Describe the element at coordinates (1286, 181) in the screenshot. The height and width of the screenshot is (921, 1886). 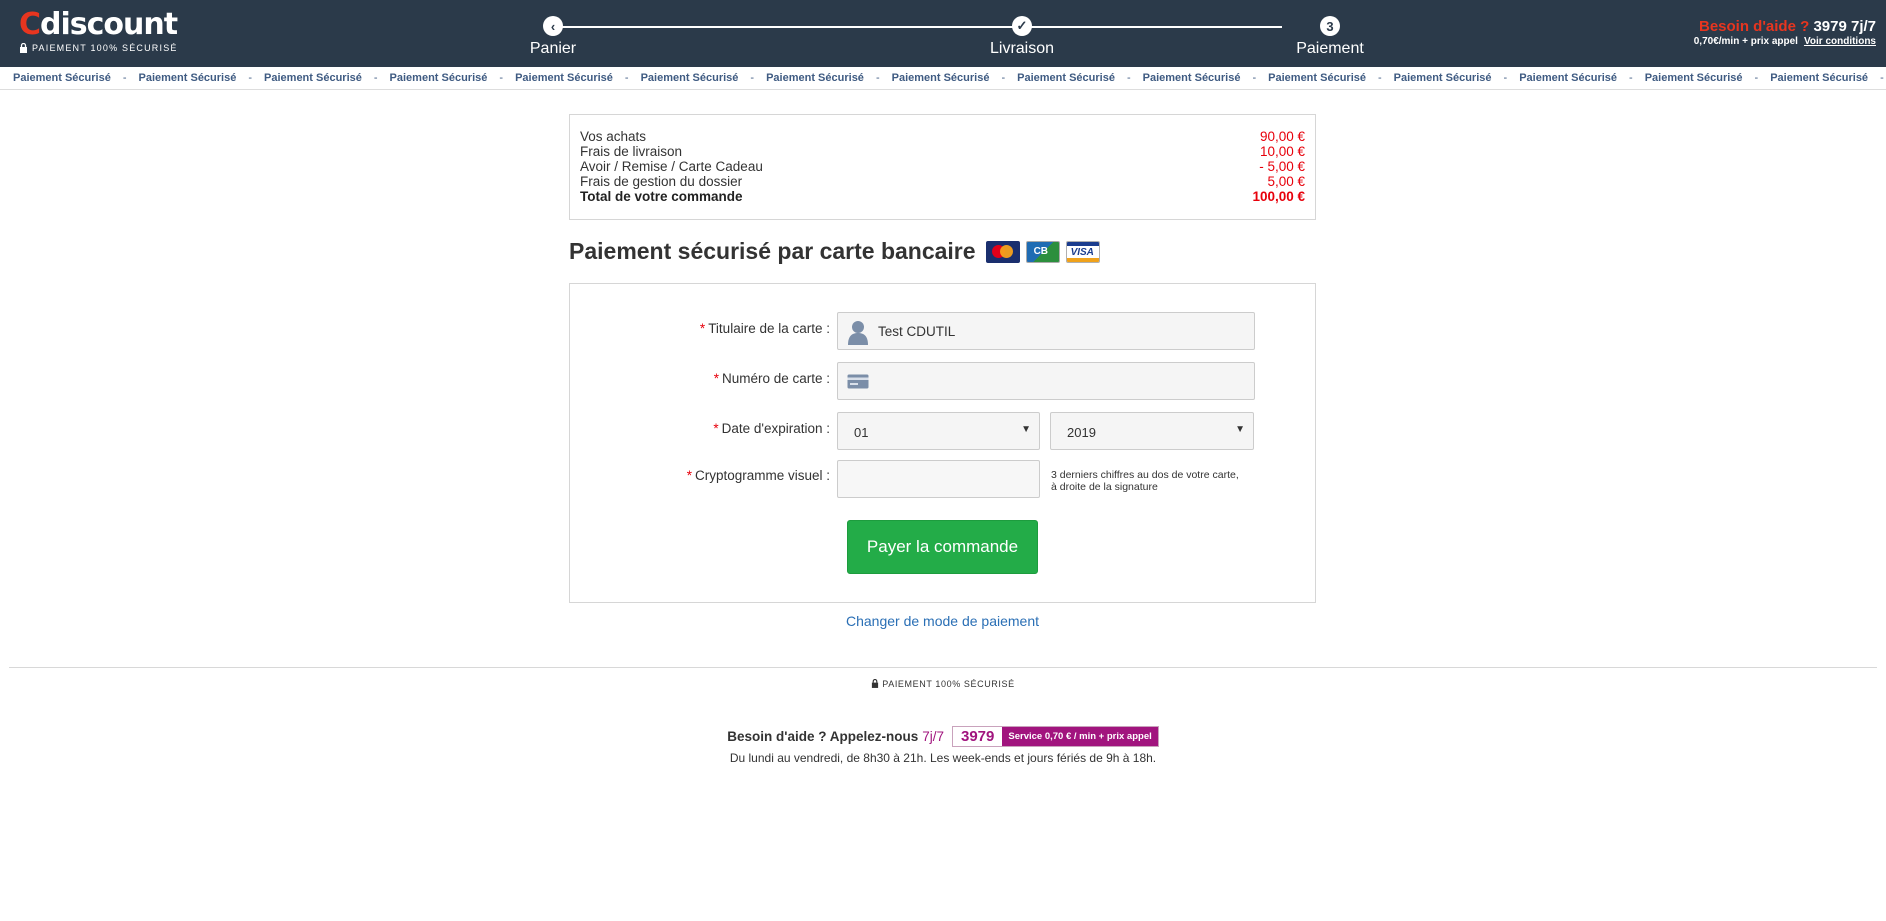
I see `summary-value: 5,00 €` at that location.